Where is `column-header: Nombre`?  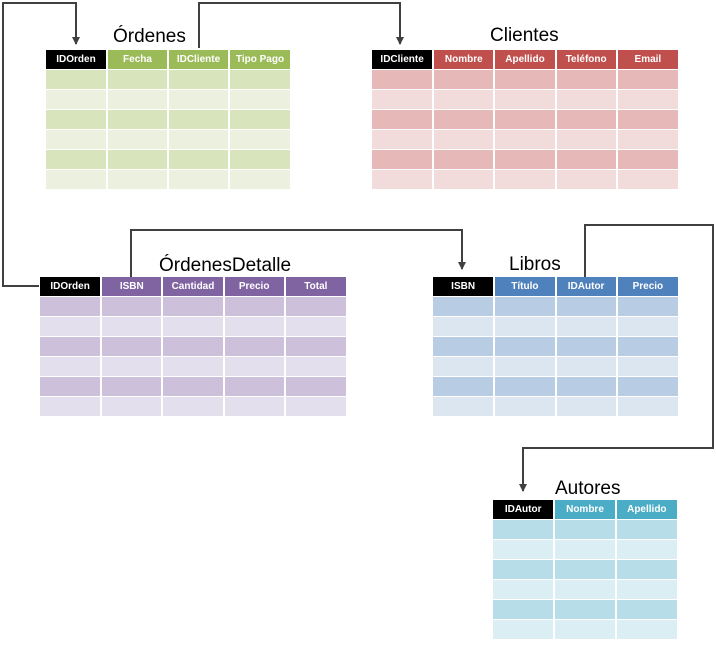 column-header: Nombre is located at coordinates (585, 510).